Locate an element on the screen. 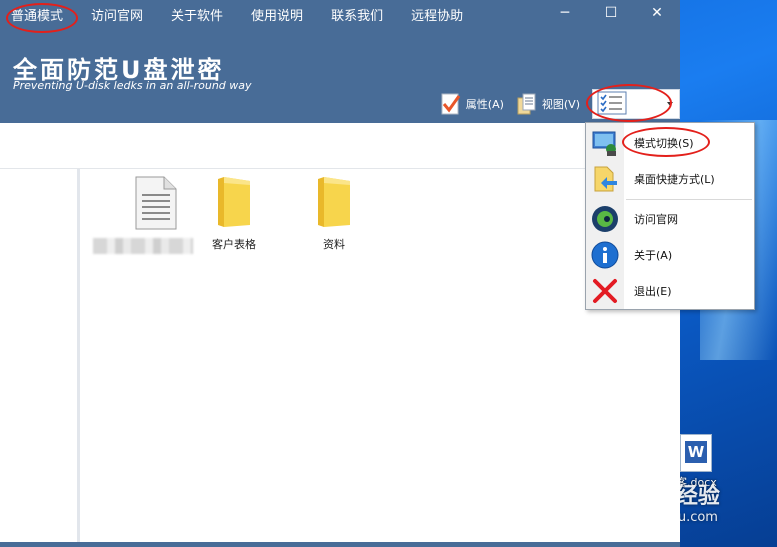 This screenshot has height=547, width=777. menu-item-label: 关于(A) is located at coordinates (653, 255).